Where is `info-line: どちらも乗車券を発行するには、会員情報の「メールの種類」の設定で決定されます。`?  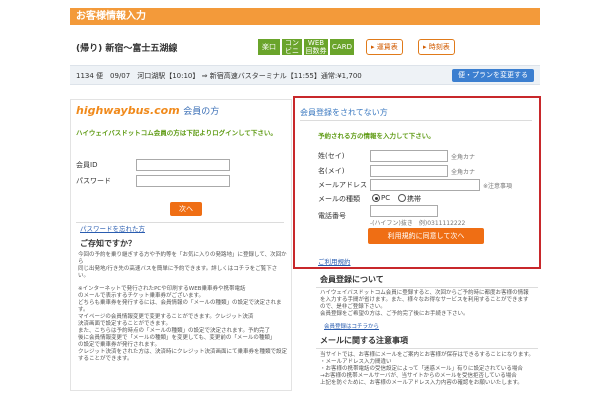 info-line: どちらも乗車券を発行するには、会員情報の「メールの種類」の設定で決定されます。 is located at coordinates (180, 306).